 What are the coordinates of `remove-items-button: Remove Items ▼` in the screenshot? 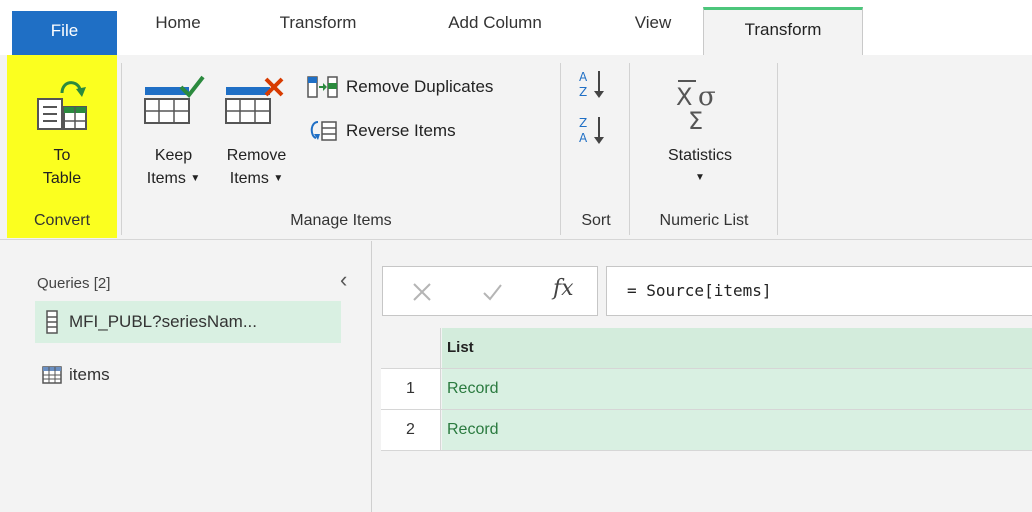 It's located at (256, 140).